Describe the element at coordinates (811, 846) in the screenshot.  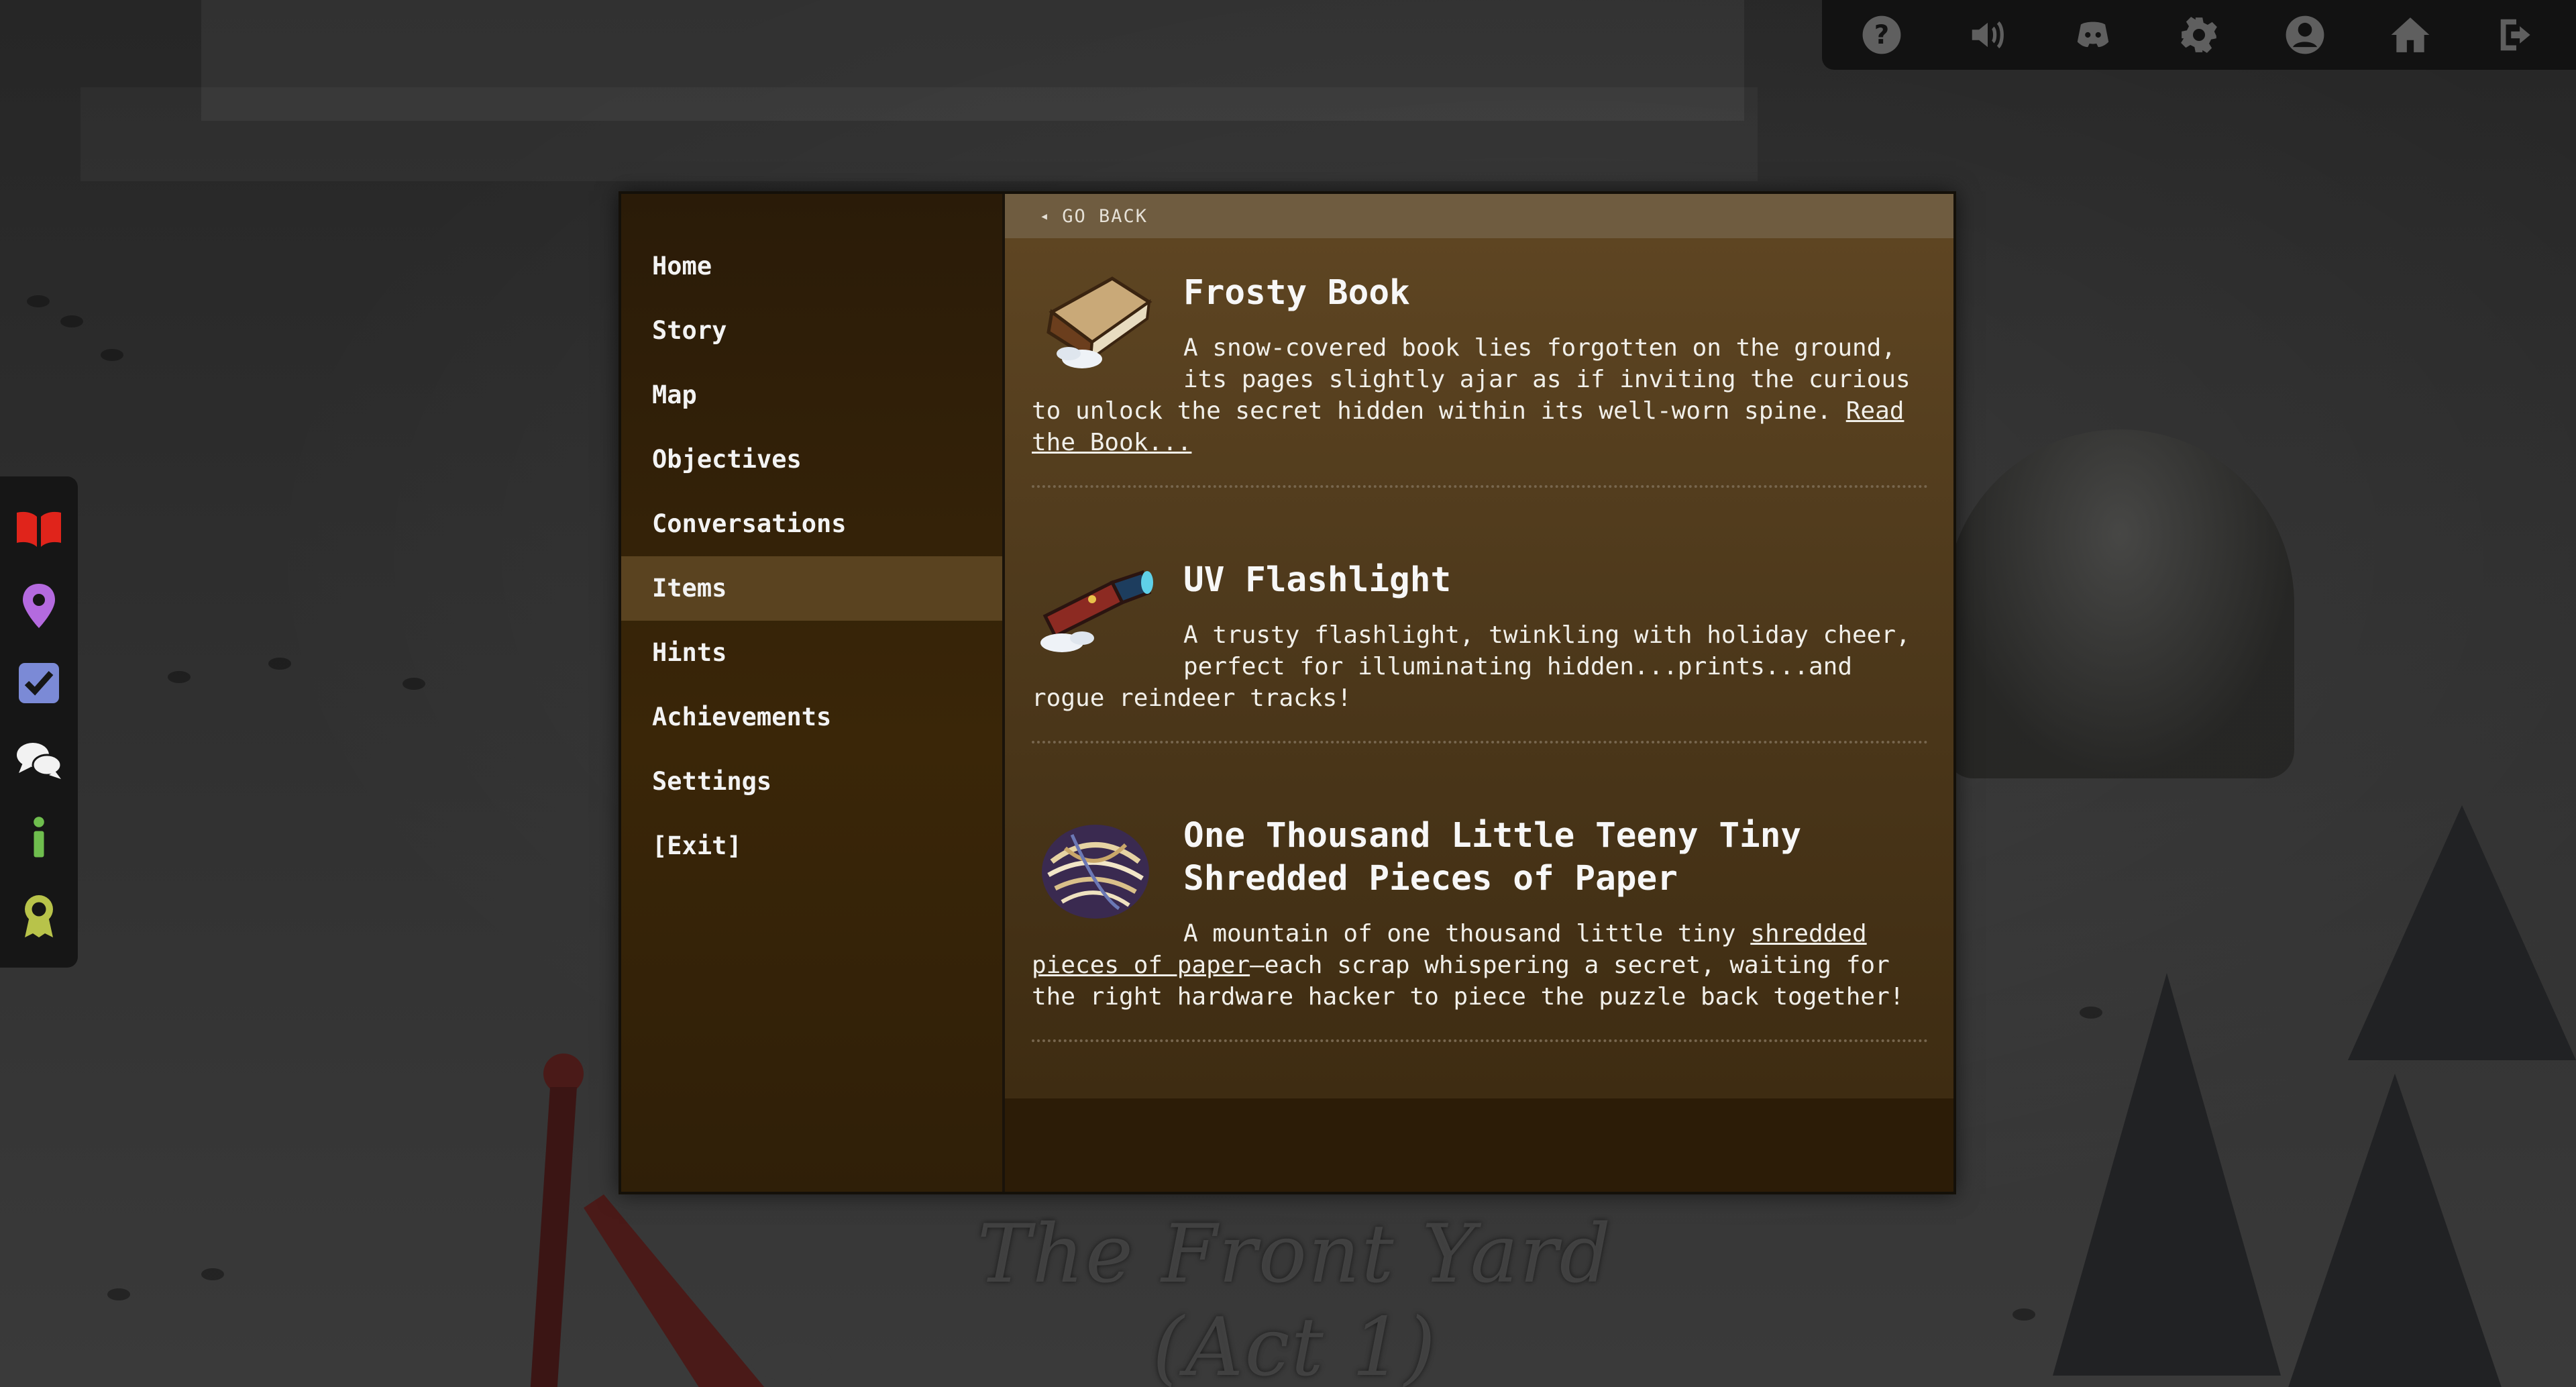
I see `nav-item-exit: [Exit]` at that location.